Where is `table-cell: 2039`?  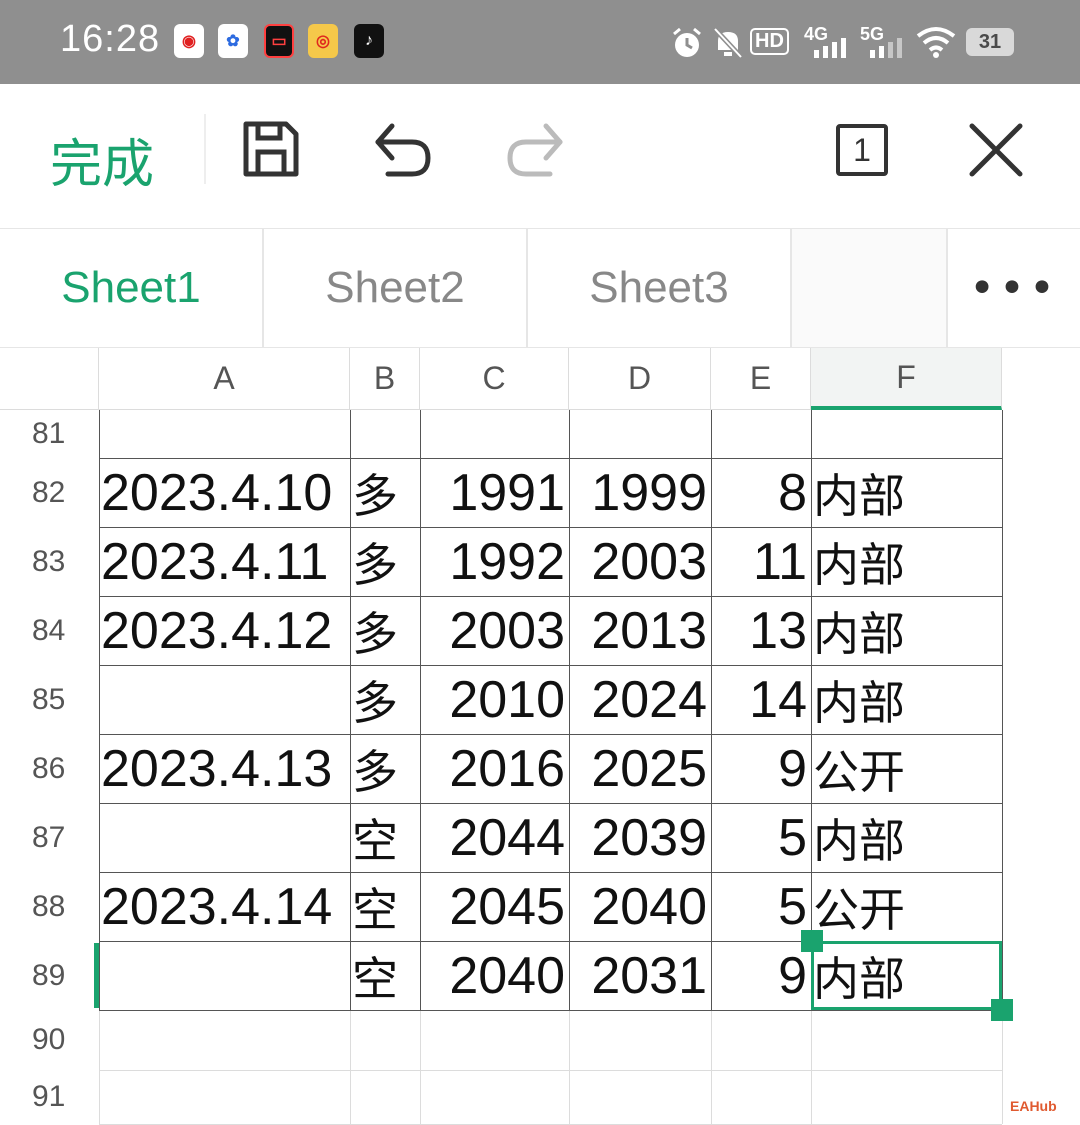
table-cell: 2039 is located at coordinates (640, 837).